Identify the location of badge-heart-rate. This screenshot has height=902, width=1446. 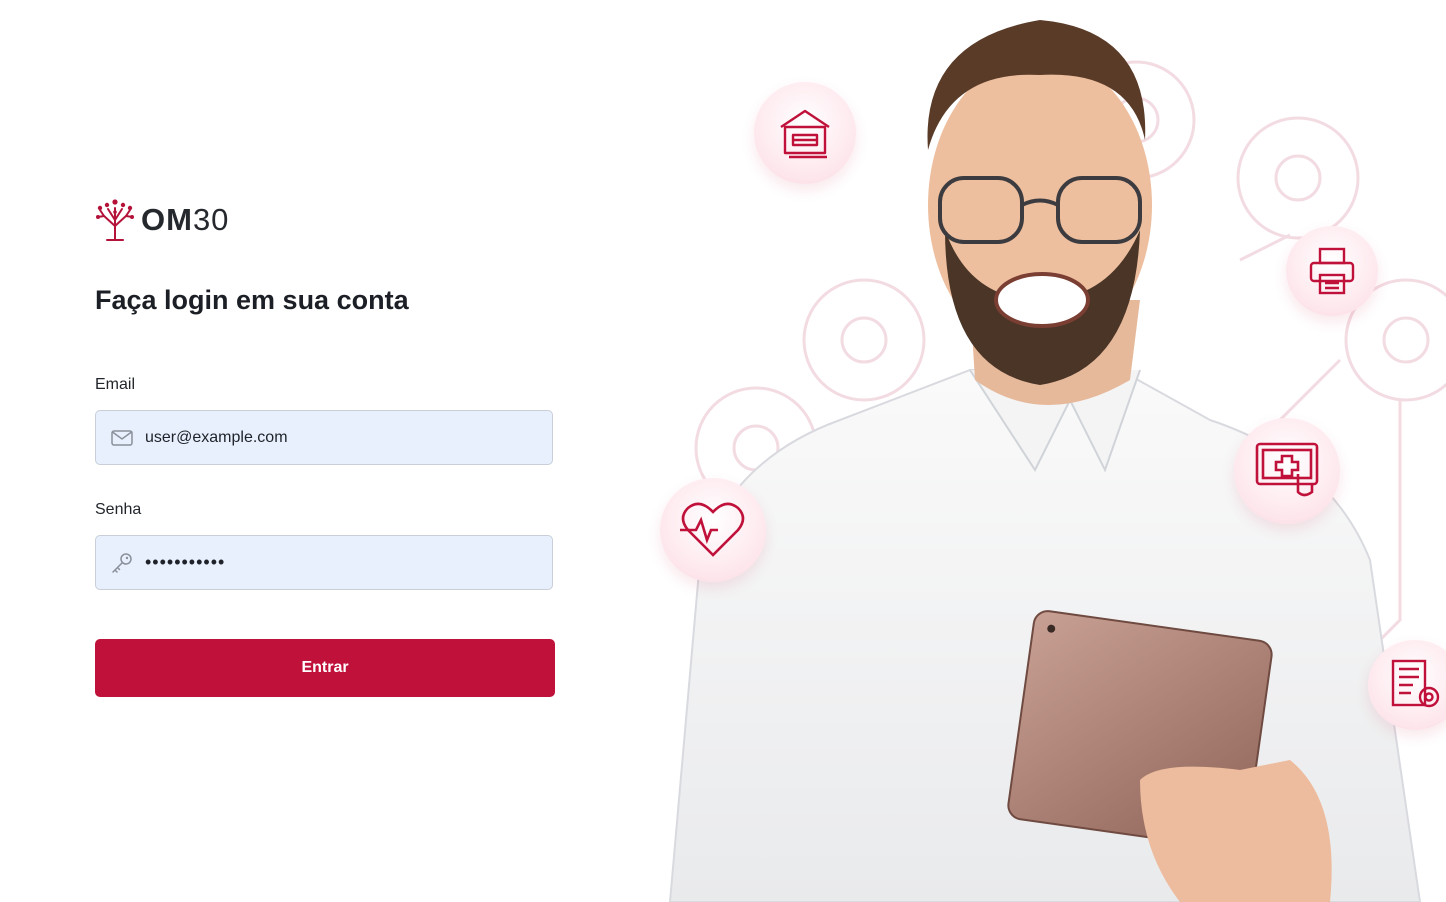
(713, 530).